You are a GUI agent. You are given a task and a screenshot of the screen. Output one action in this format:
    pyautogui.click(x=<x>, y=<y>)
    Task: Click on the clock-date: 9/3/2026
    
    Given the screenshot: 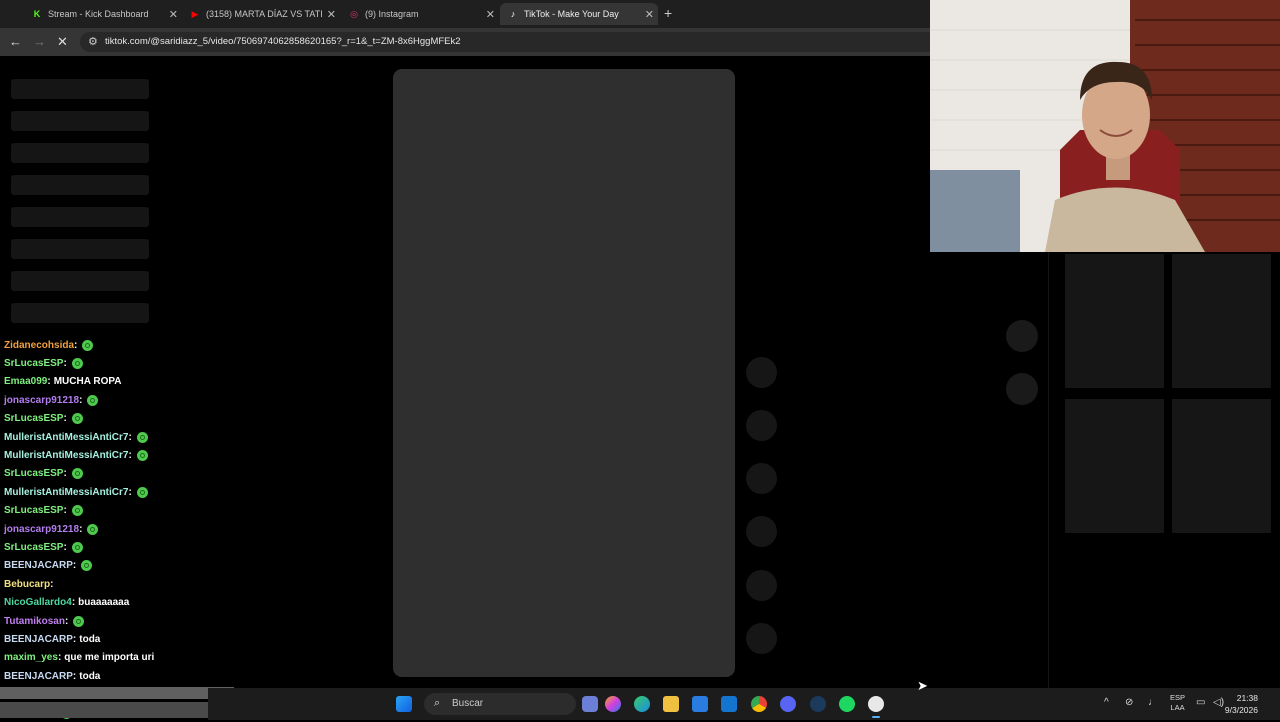 What is the action you would take?
    pyautogui.click(x=1241, y=710)
    